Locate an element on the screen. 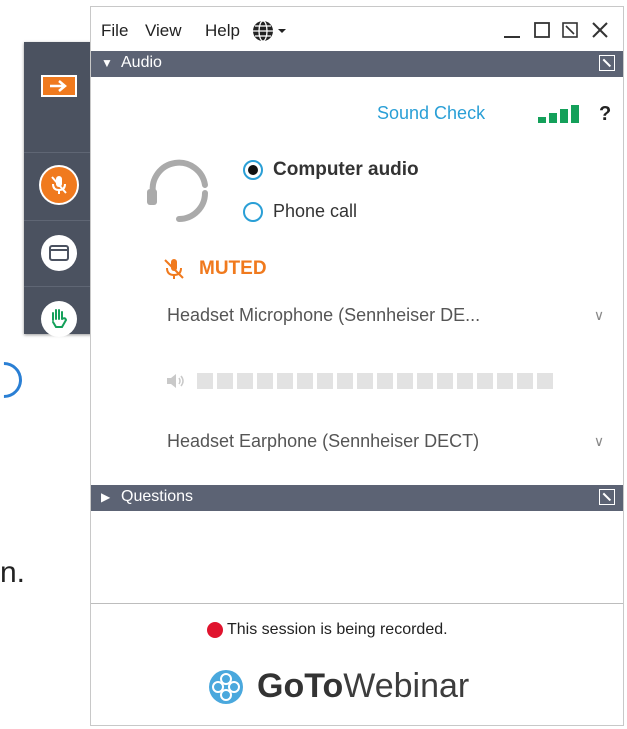 This screenshot has height=729, width=627. minimize-icon is located at coordinates (512, 37).